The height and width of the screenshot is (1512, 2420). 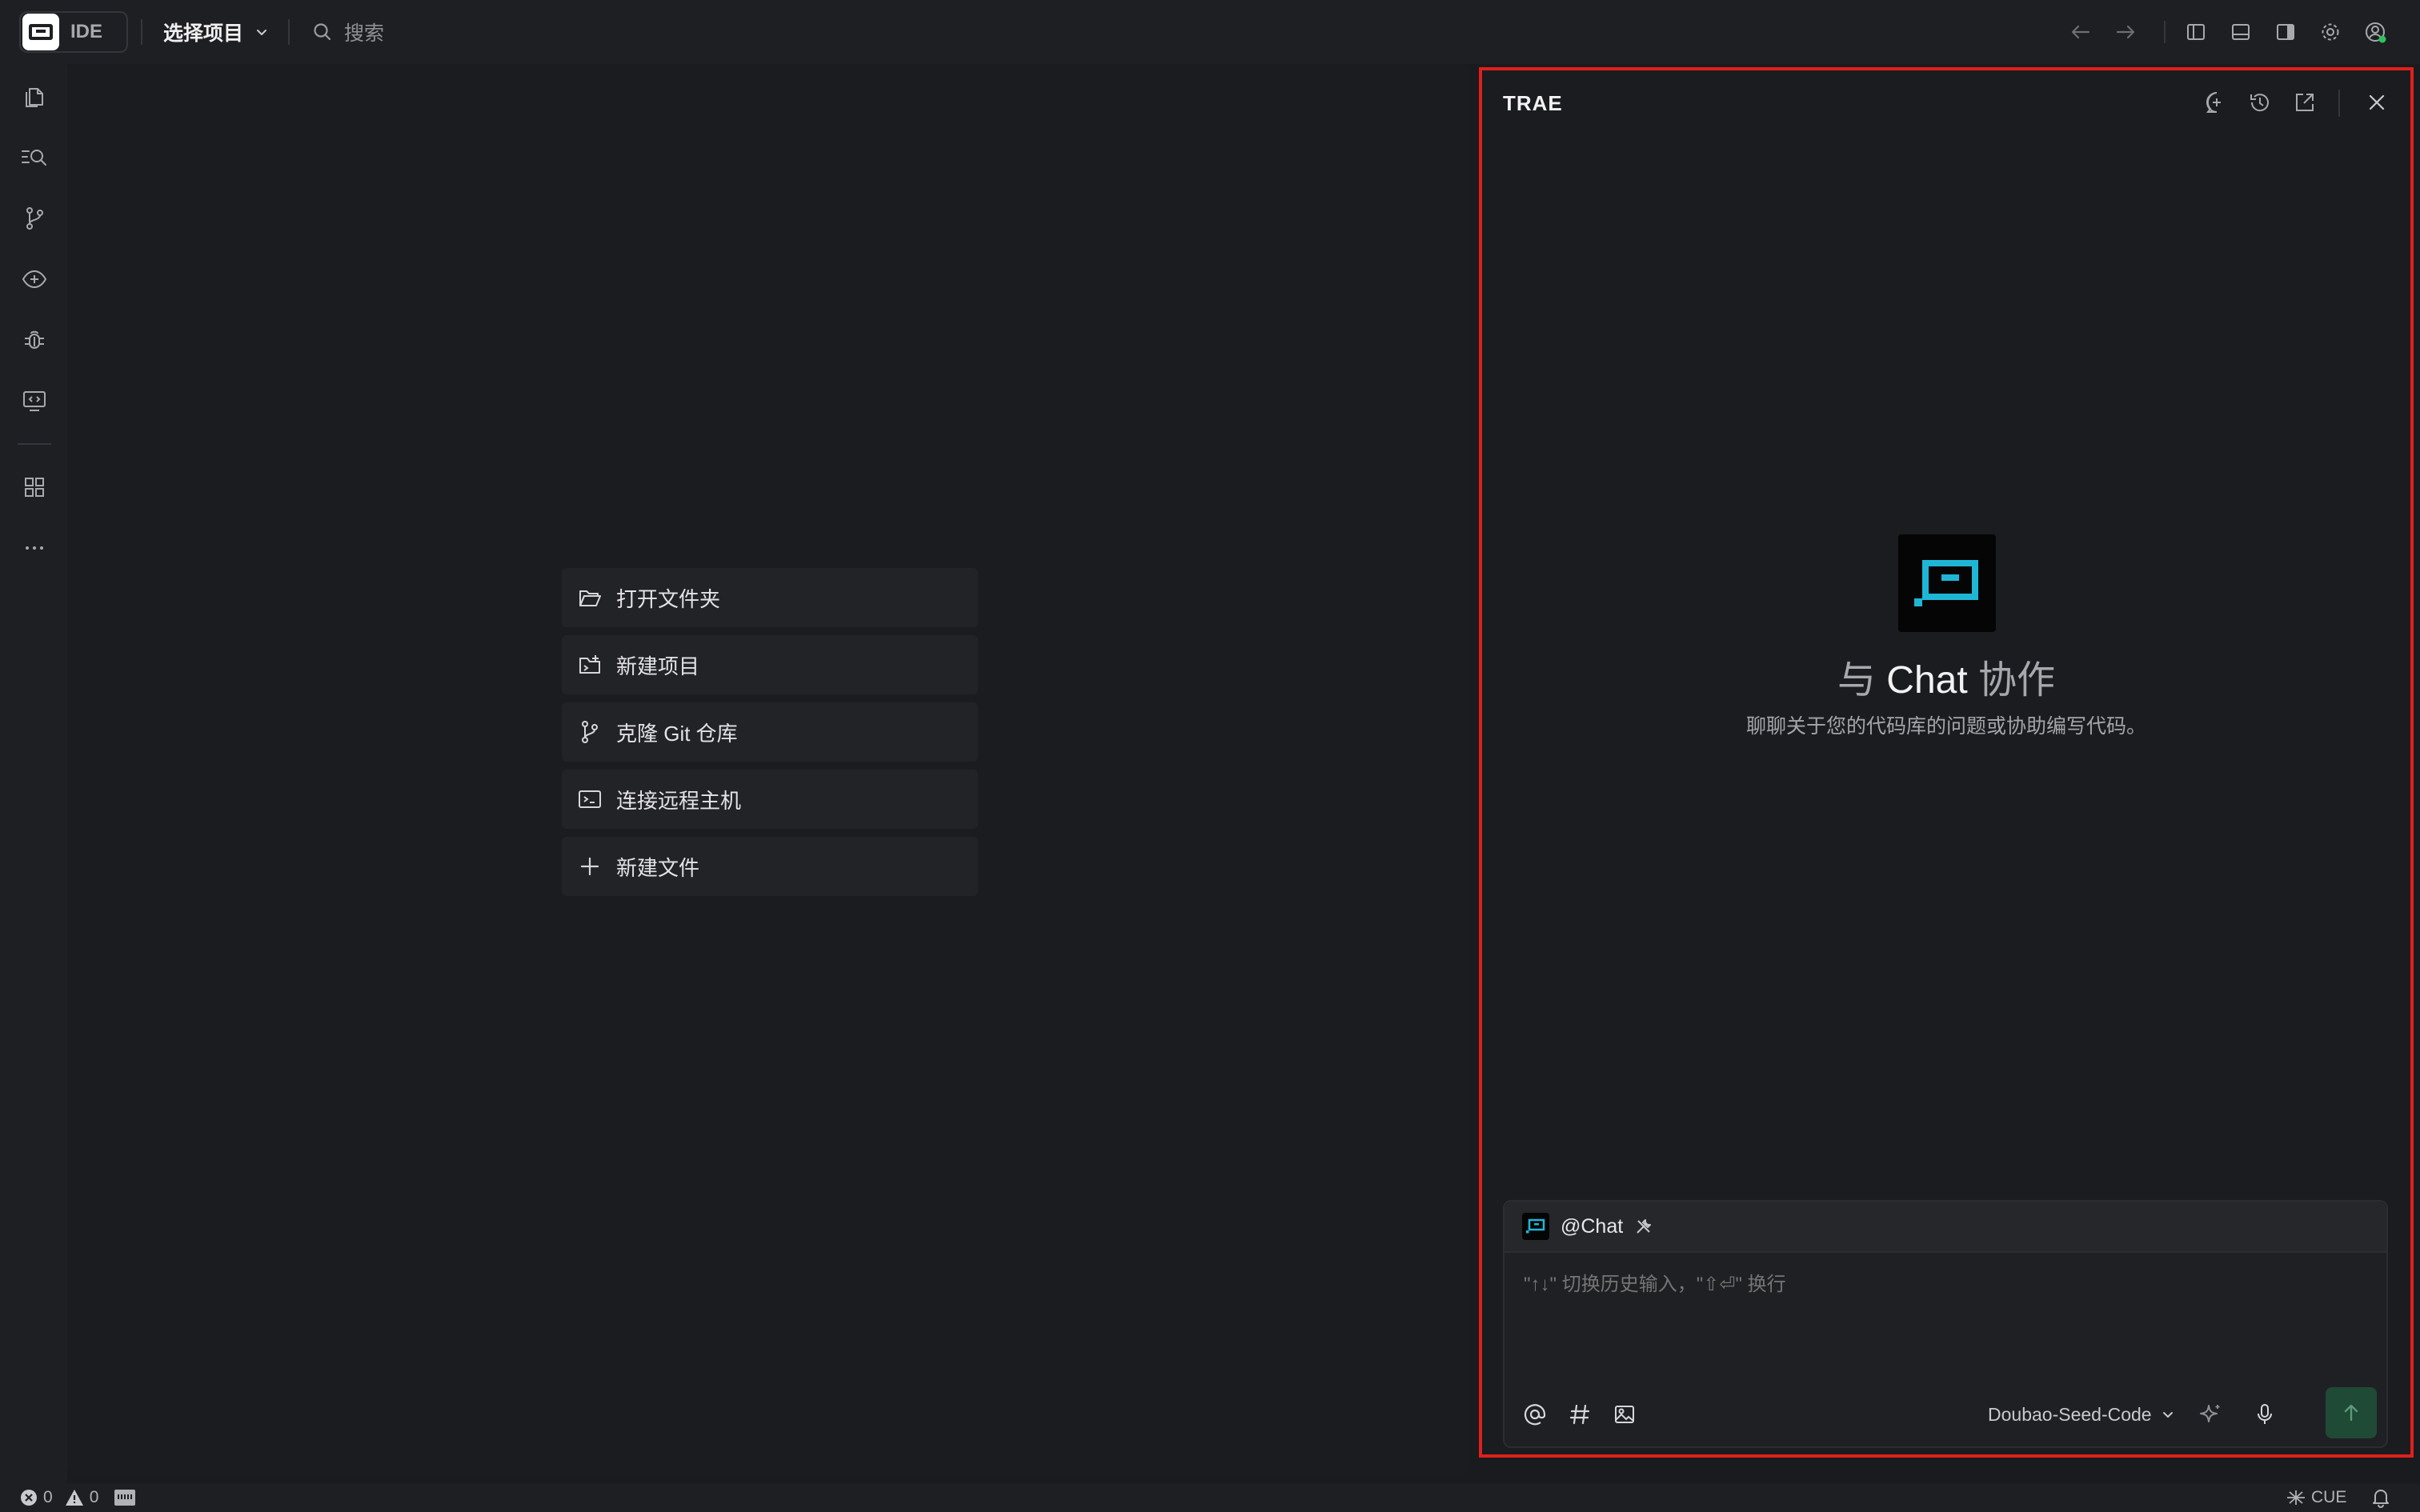 I want to click on tools-icon, so click(x=1643, y=1226).